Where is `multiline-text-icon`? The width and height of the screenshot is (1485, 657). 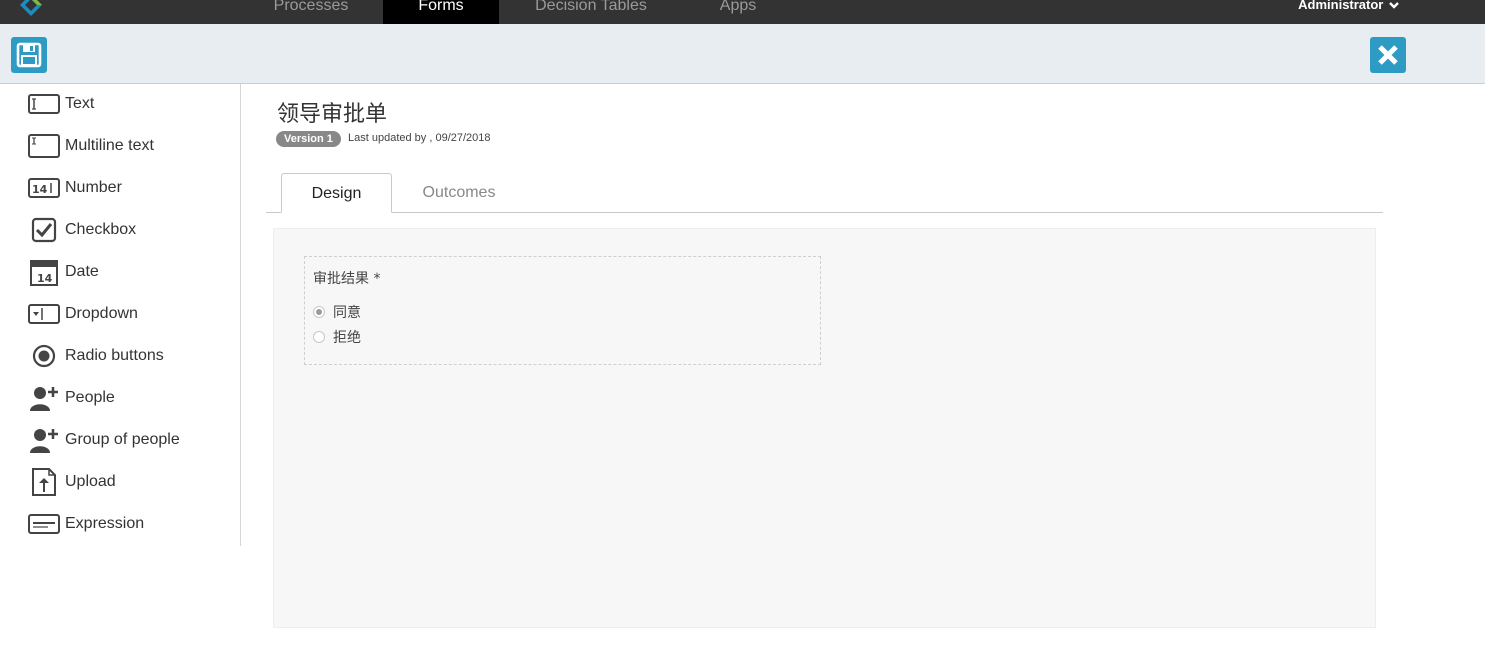 multiline-text-icon is located at coordinates (44, 146).